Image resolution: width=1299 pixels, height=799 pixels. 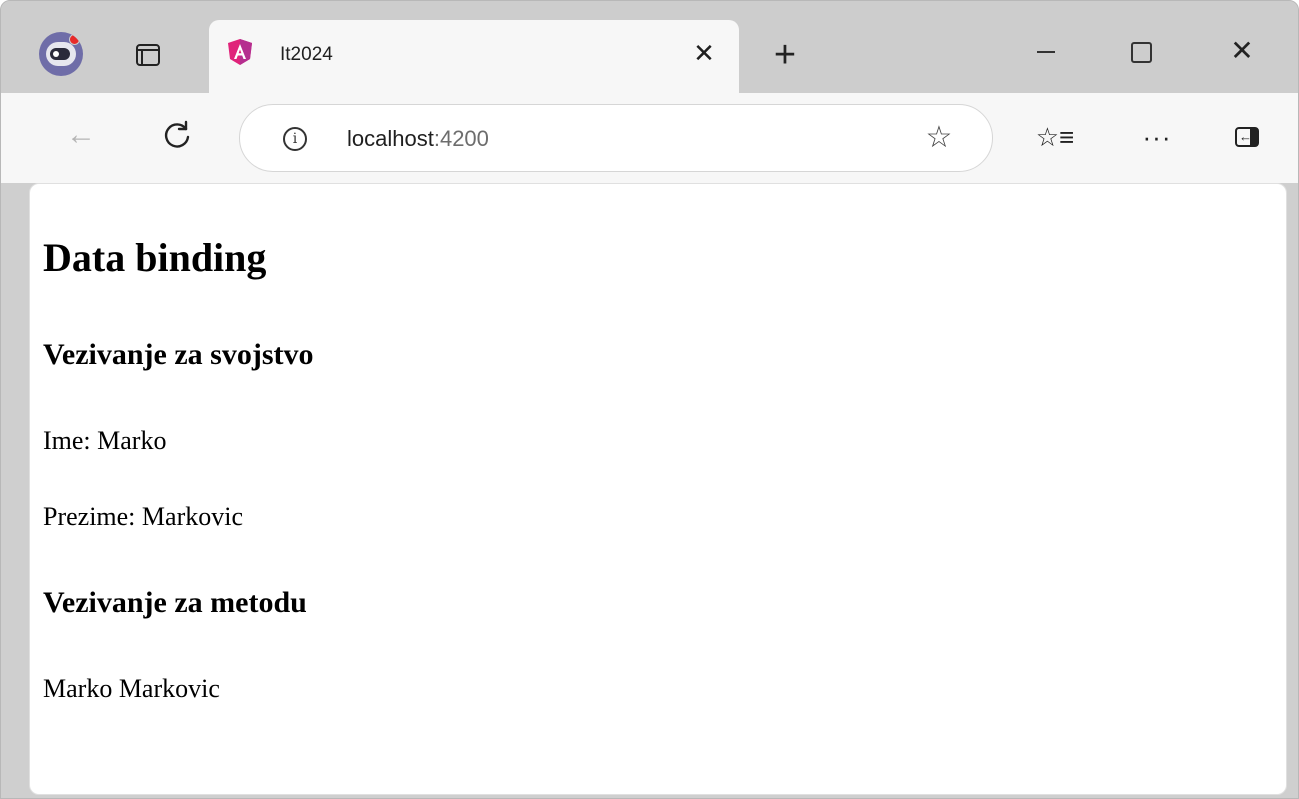 What do you see at coordinates (131, 688) in the screenshot?
I see `full-name-line: Marko Markovic` at bounding box center [131, 688].